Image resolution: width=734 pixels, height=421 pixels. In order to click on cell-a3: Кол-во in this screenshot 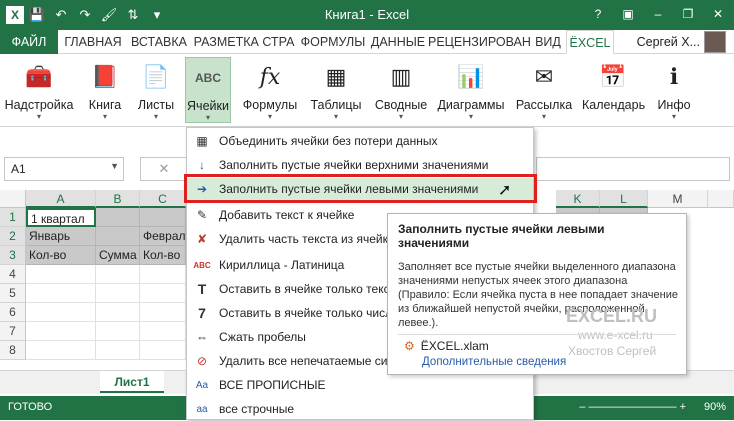, I will do `click(61, 255)`.